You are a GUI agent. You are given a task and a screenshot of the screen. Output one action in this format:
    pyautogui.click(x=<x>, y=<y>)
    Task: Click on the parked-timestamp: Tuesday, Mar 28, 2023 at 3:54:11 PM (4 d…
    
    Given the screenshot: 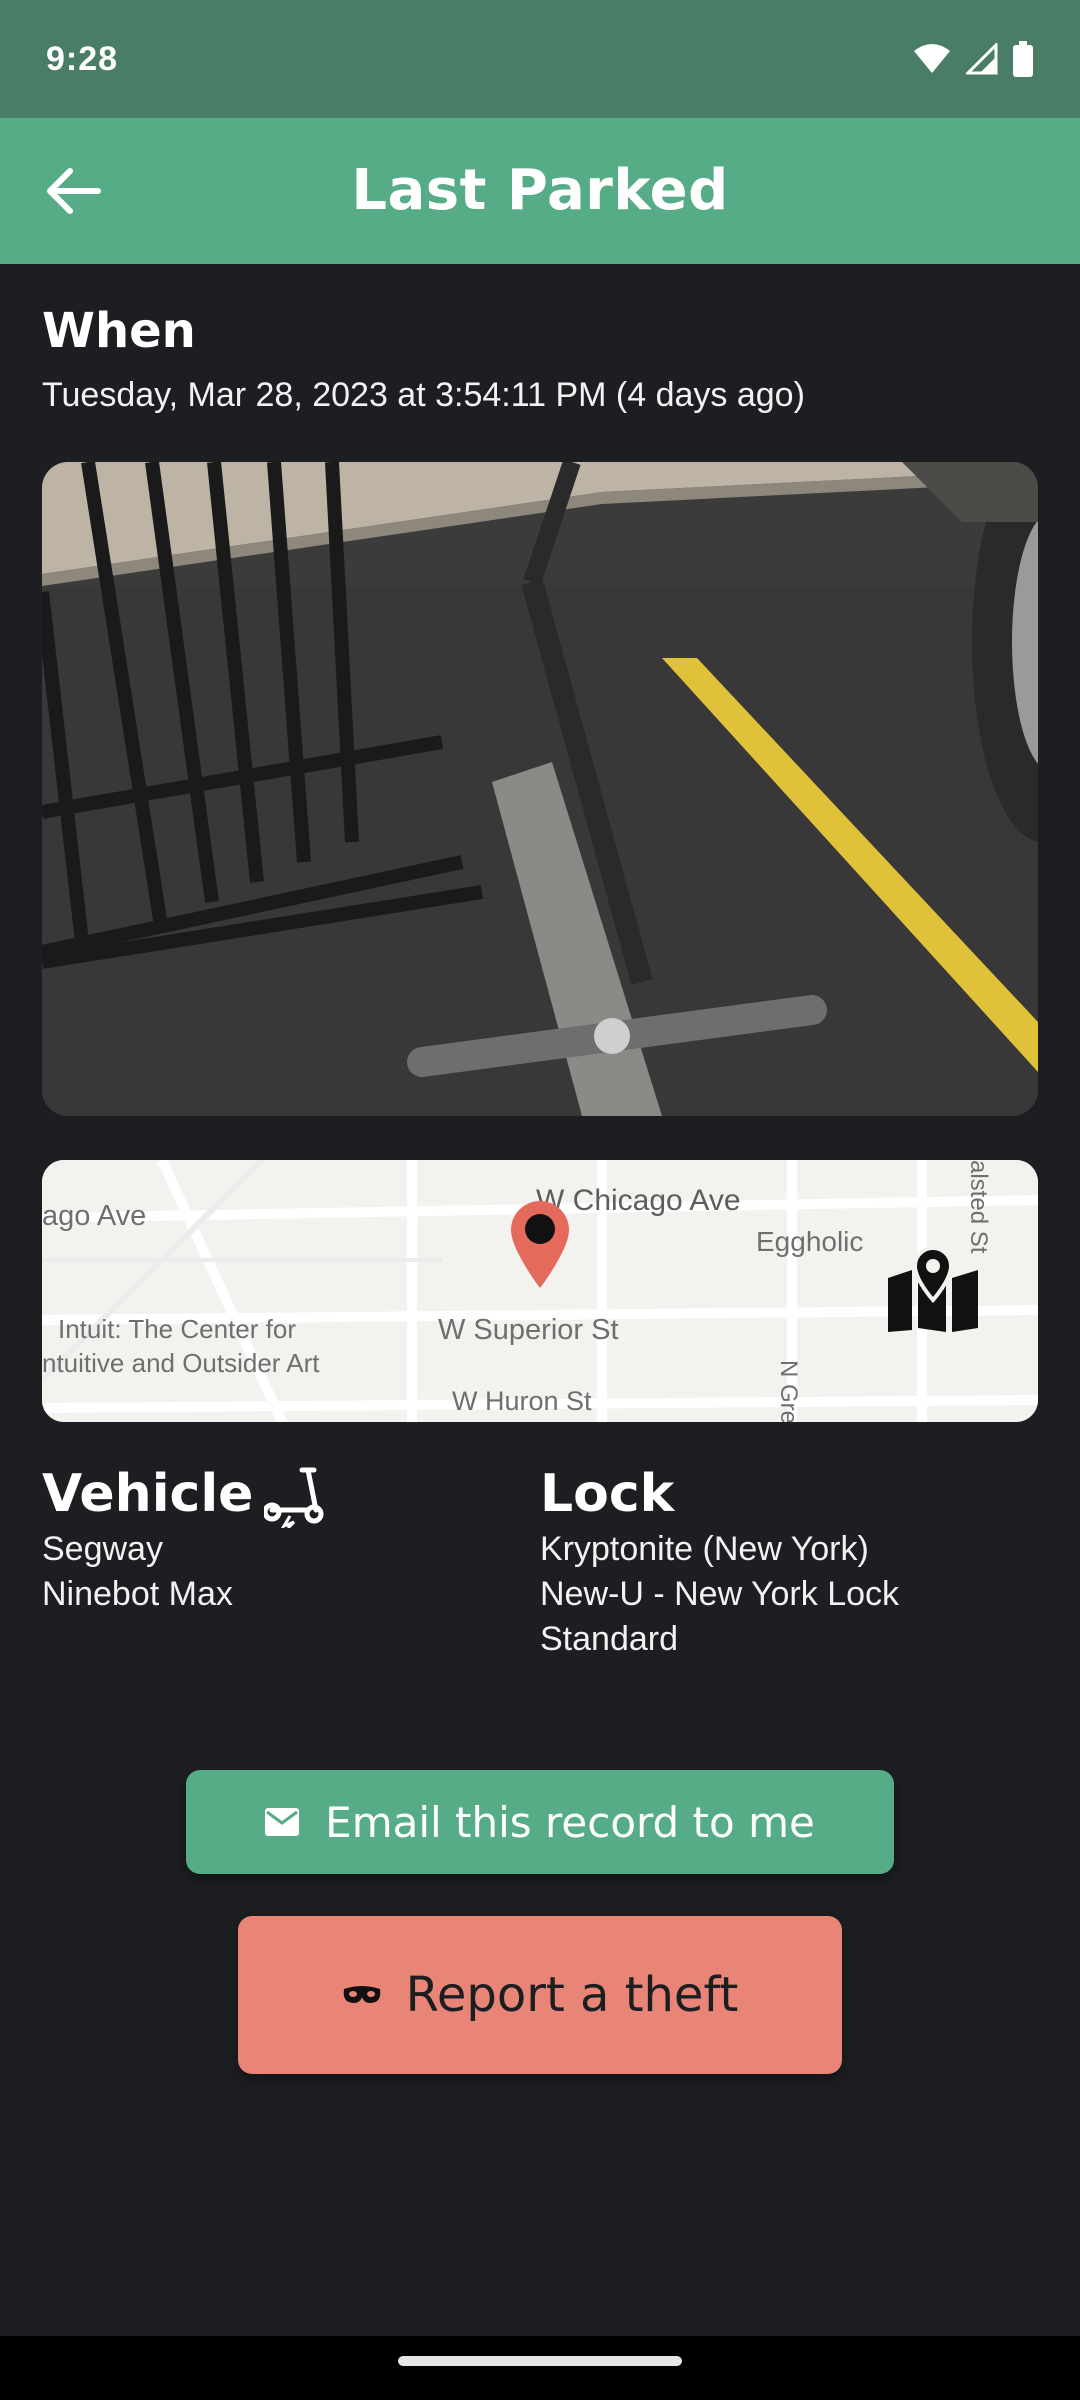 What is the action you would take?
    pyautogui.click(x=423, y=395)
    